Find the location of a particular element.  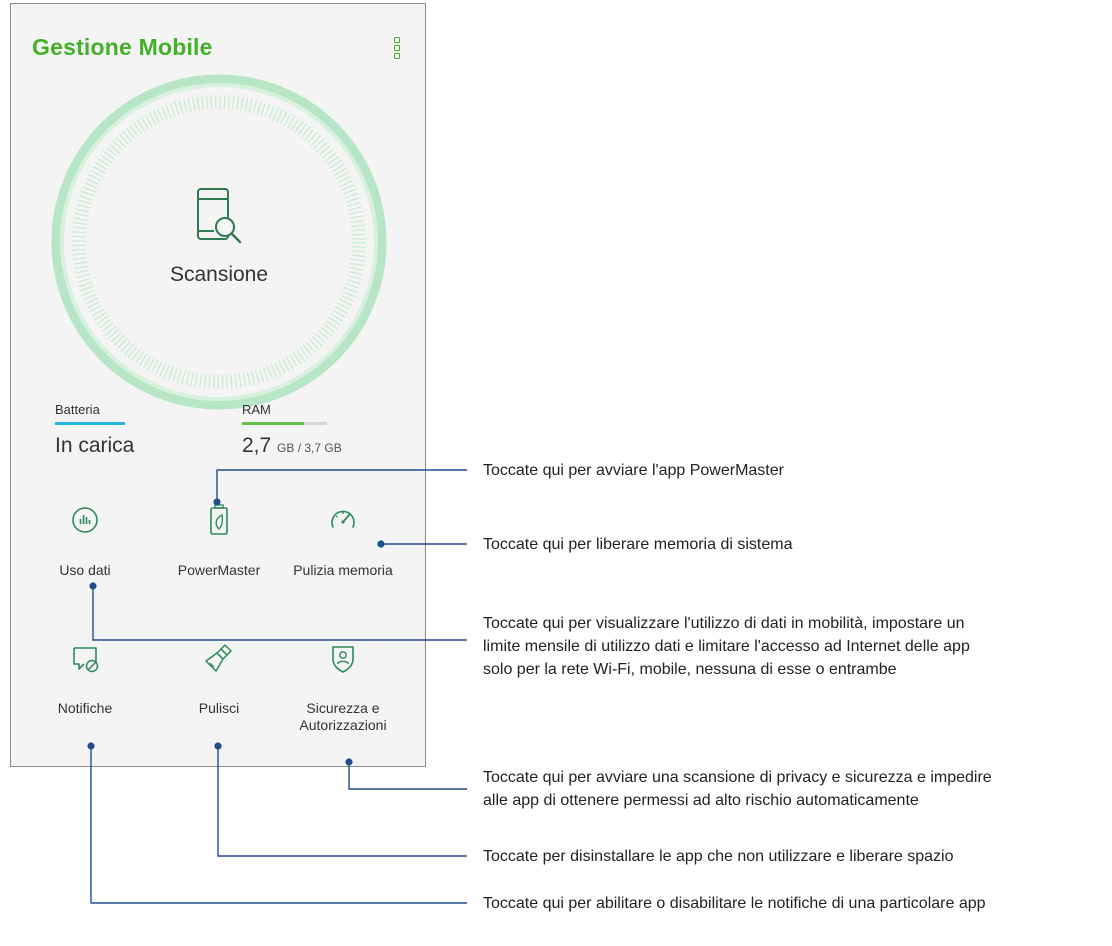

tile-memory-clean: Pulizia memoria is located at coordinates (343, 552).